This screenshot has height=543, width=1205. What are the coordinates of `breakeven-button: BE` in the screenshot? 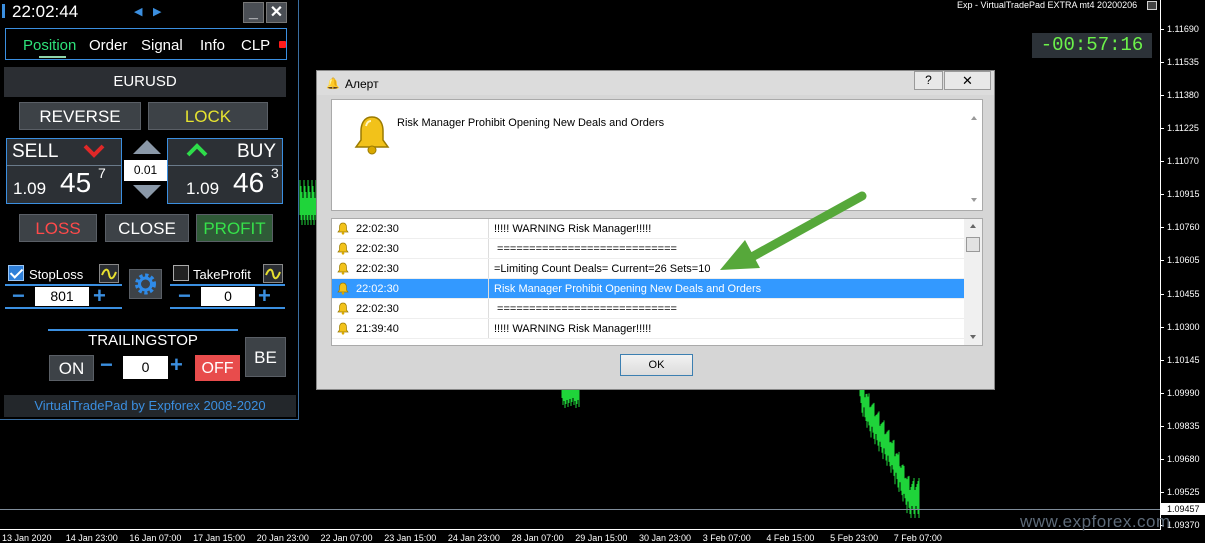 It's located at (265, 357).